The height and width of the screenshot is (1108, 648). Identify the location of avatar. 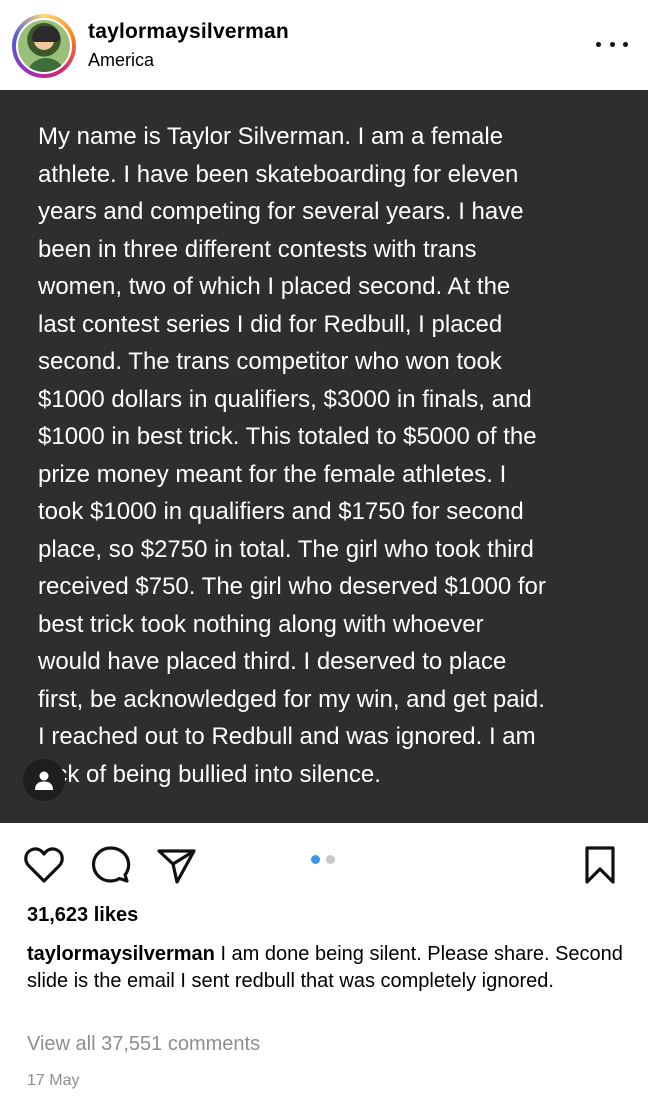
(44, 46).